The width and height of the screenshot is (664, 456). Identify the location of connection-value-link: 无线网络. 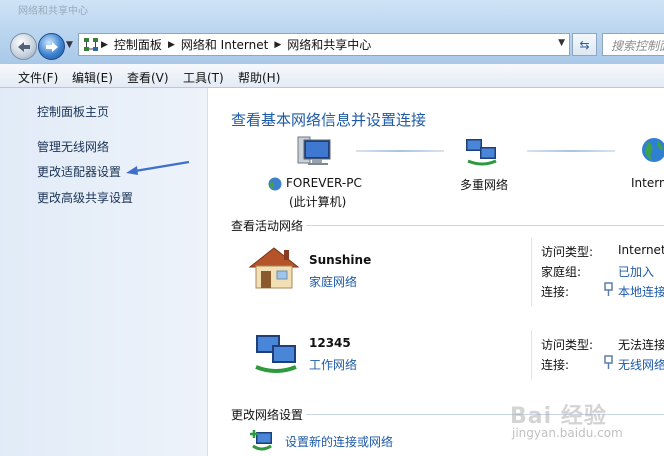
(641, 364).